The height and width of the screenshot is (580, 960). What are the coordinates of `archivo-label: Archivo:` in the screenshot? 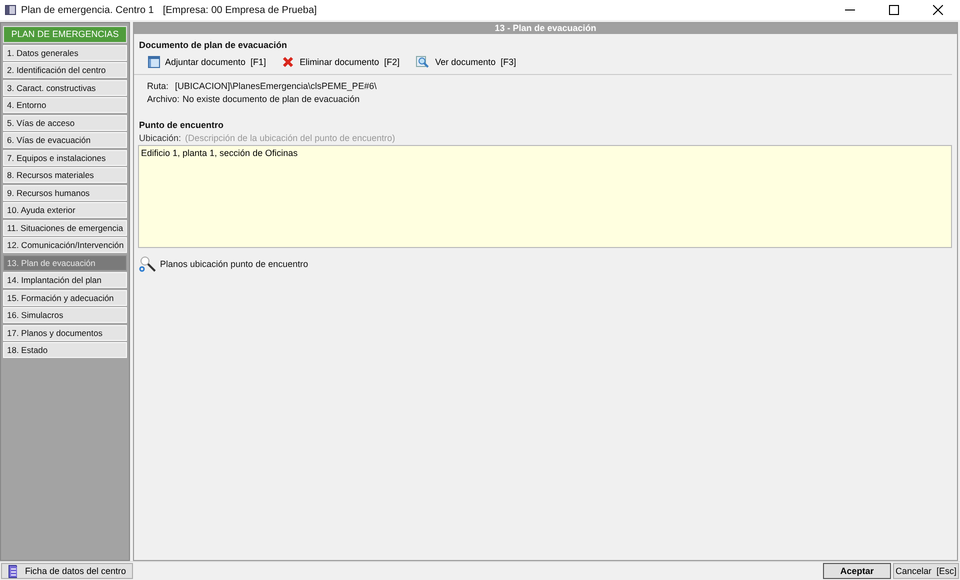 It's located at (163, 99).